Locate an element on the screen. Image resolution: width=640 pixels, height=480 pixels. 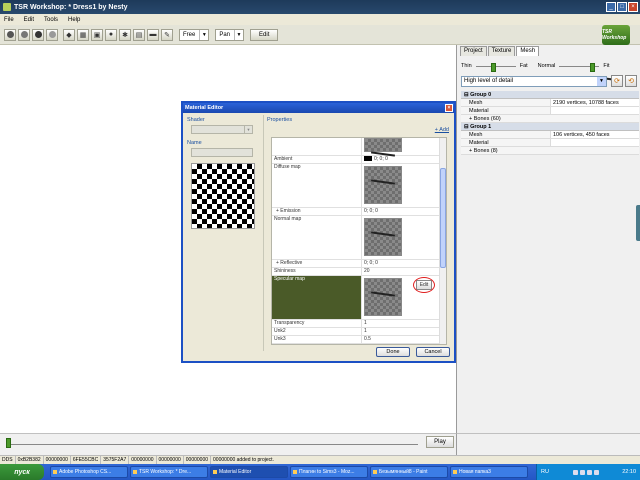
menu-edit: Edit is located at coordinates (29, 20).